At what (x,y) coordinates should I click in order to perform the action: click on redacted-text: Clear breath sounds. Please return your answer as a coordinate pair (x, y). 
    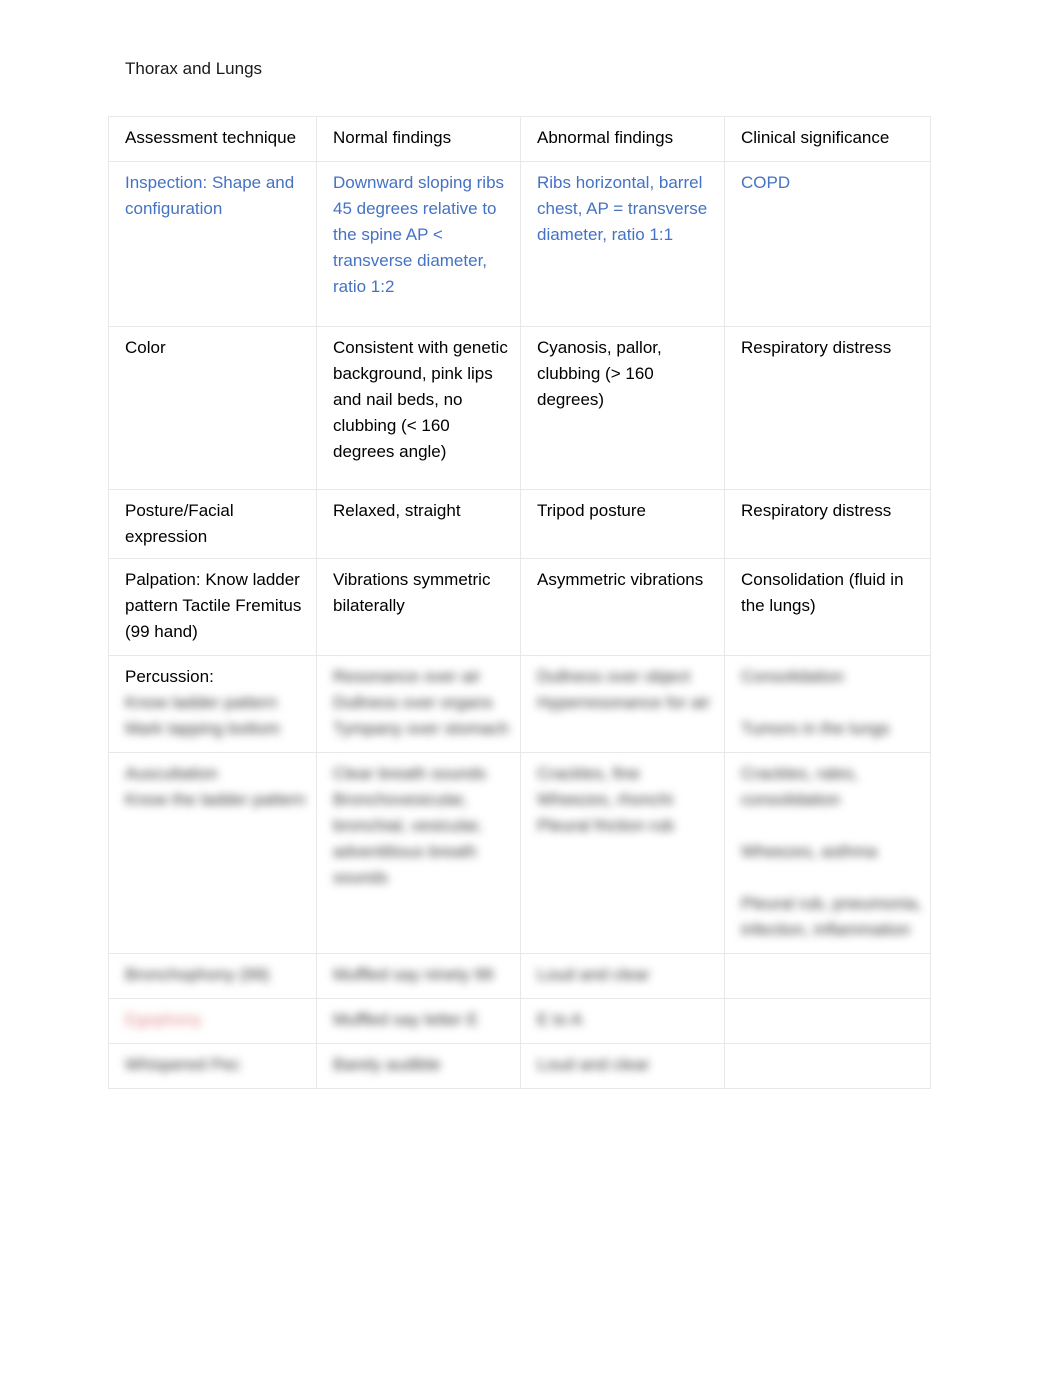
    Looking at the image, I should click on (410, 773).